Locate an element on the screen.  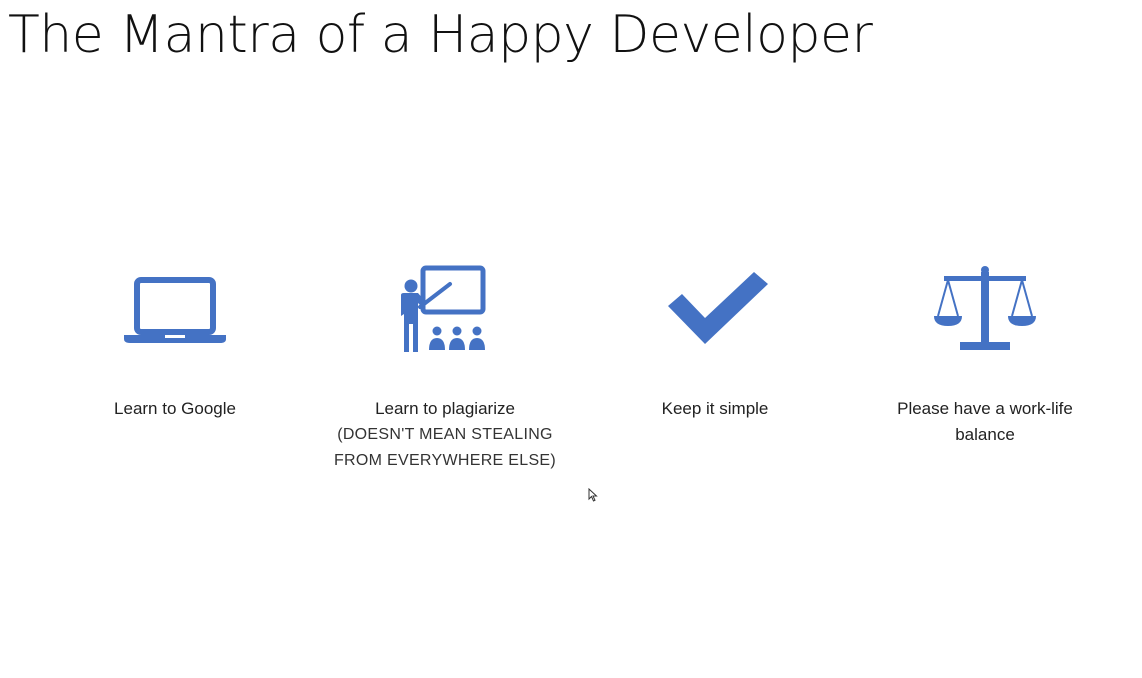
balance-scale-icon is located at coordinates (985, 308).